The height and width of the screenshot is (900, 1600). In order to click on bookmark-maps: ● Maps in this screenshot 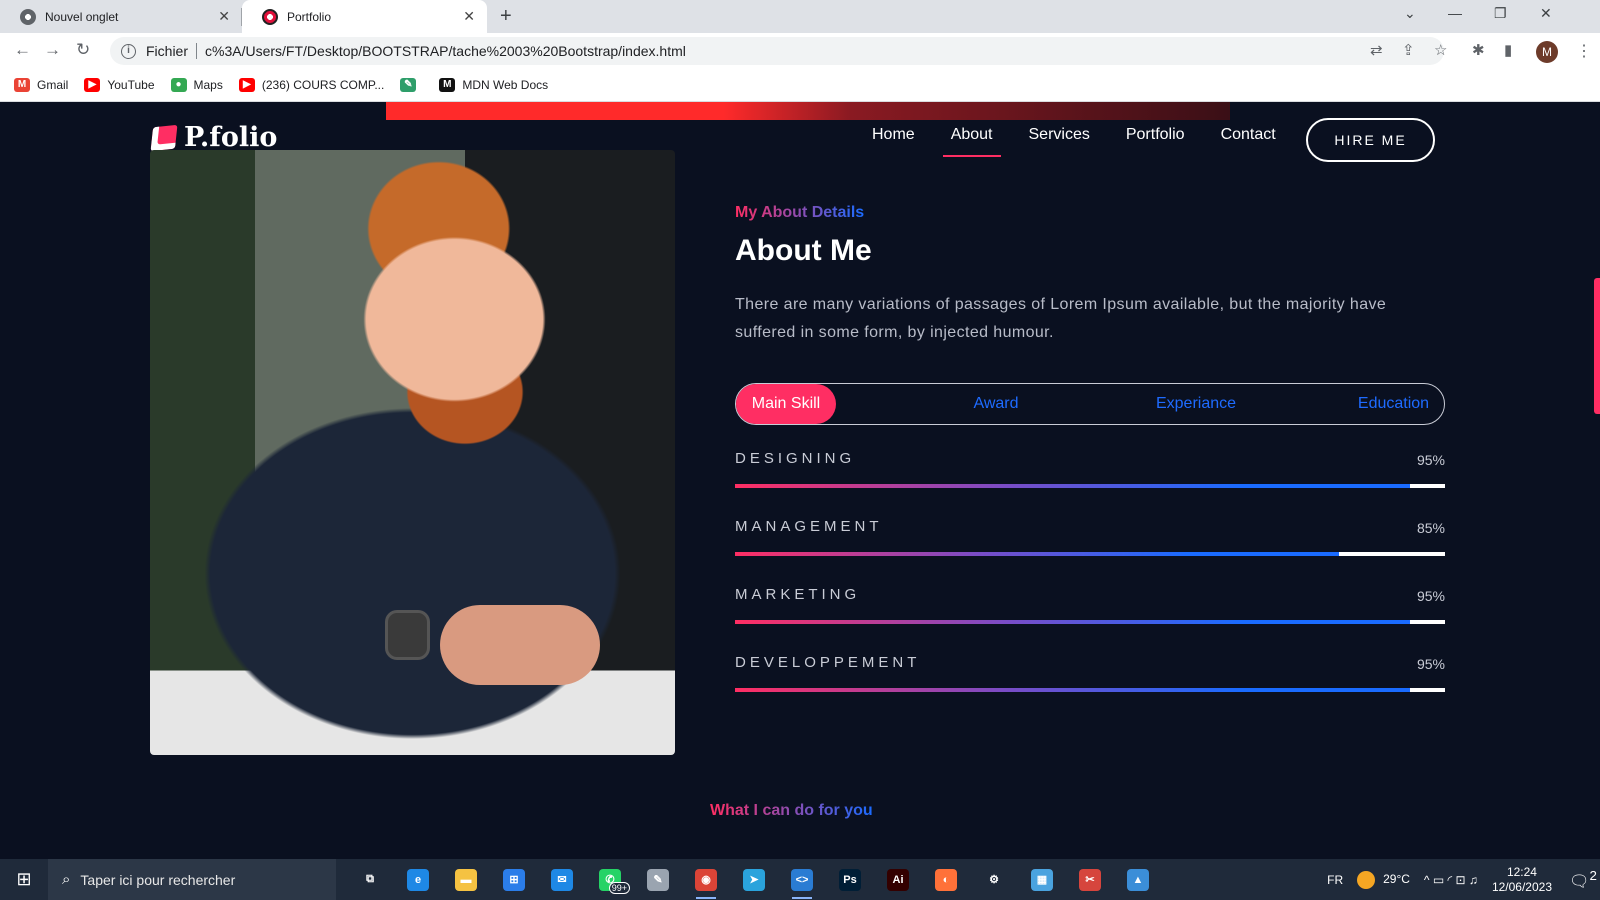, I will do `click(196, 85)`.